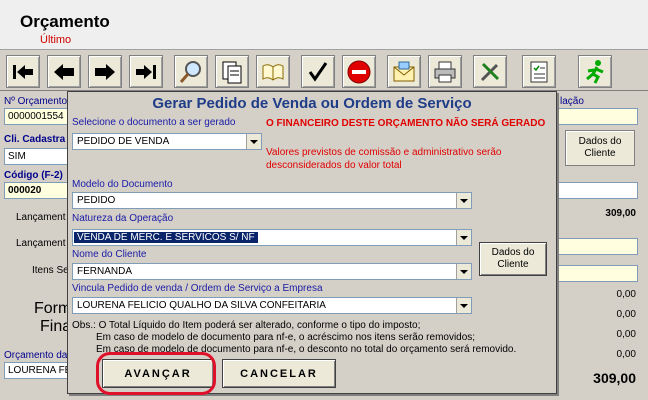  I want to click on bg-value-309: 309,00, so click(620, 213).